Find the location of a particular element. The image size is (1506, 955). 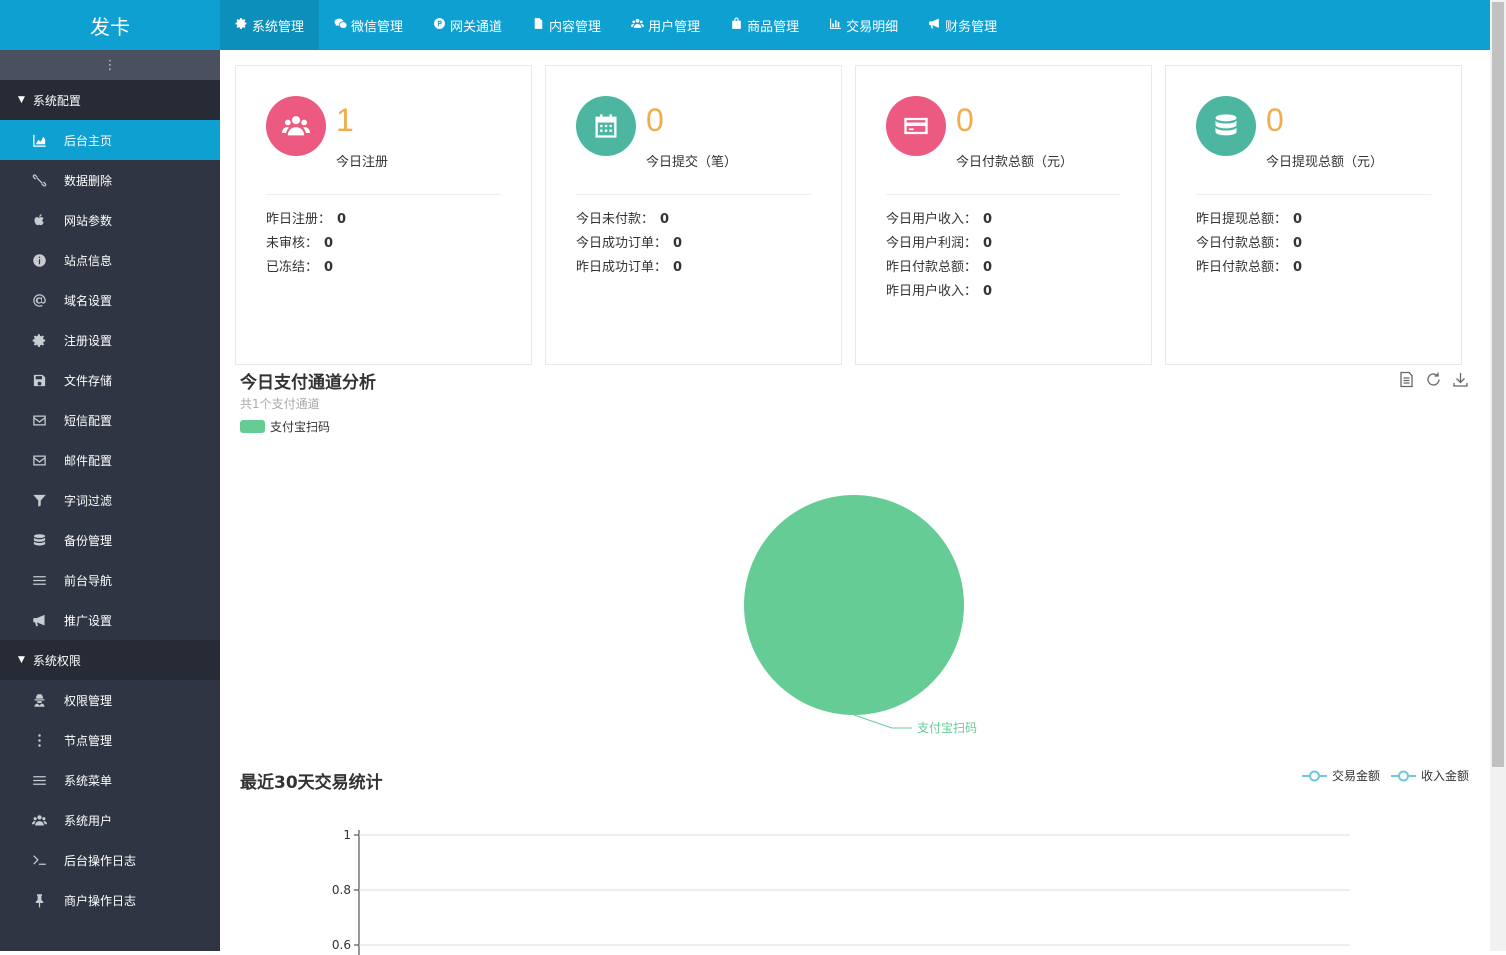

sidebar-item: 前台导航 is located at coordinates (110, 580).